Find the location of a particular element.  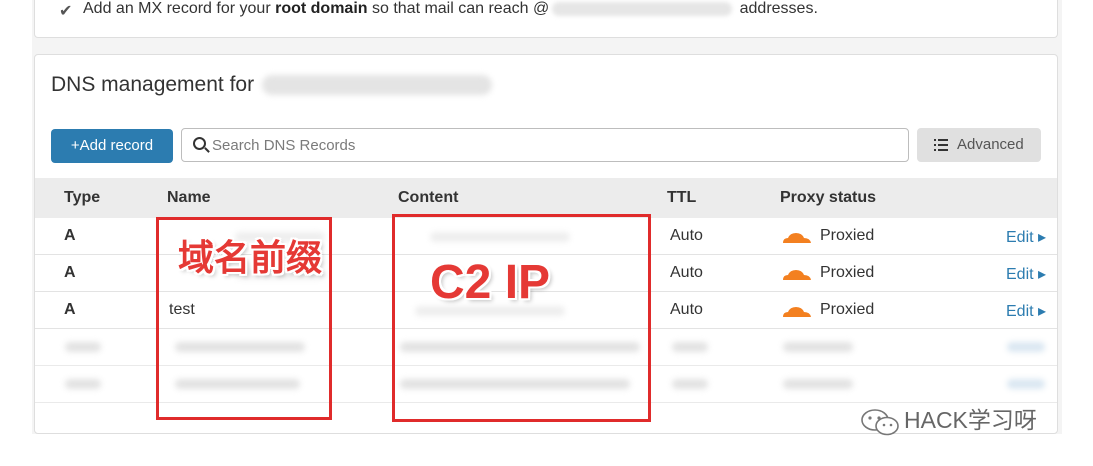

watermark-text: HACK学习呀 is located at coordinates (970, 420).